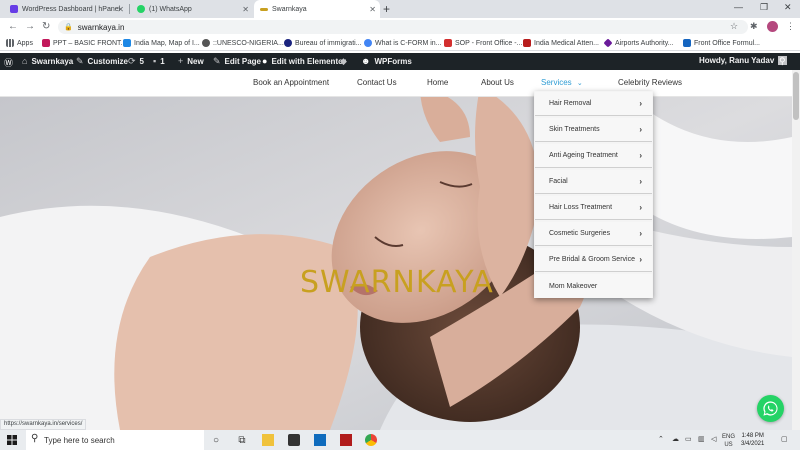 Image resolution: width=800 pixels, height=450 pixels. What do you see at coordinates (558, 181) in the screenshot?
I see `menu-item-label: Facial` at bounding box center [558, 181].